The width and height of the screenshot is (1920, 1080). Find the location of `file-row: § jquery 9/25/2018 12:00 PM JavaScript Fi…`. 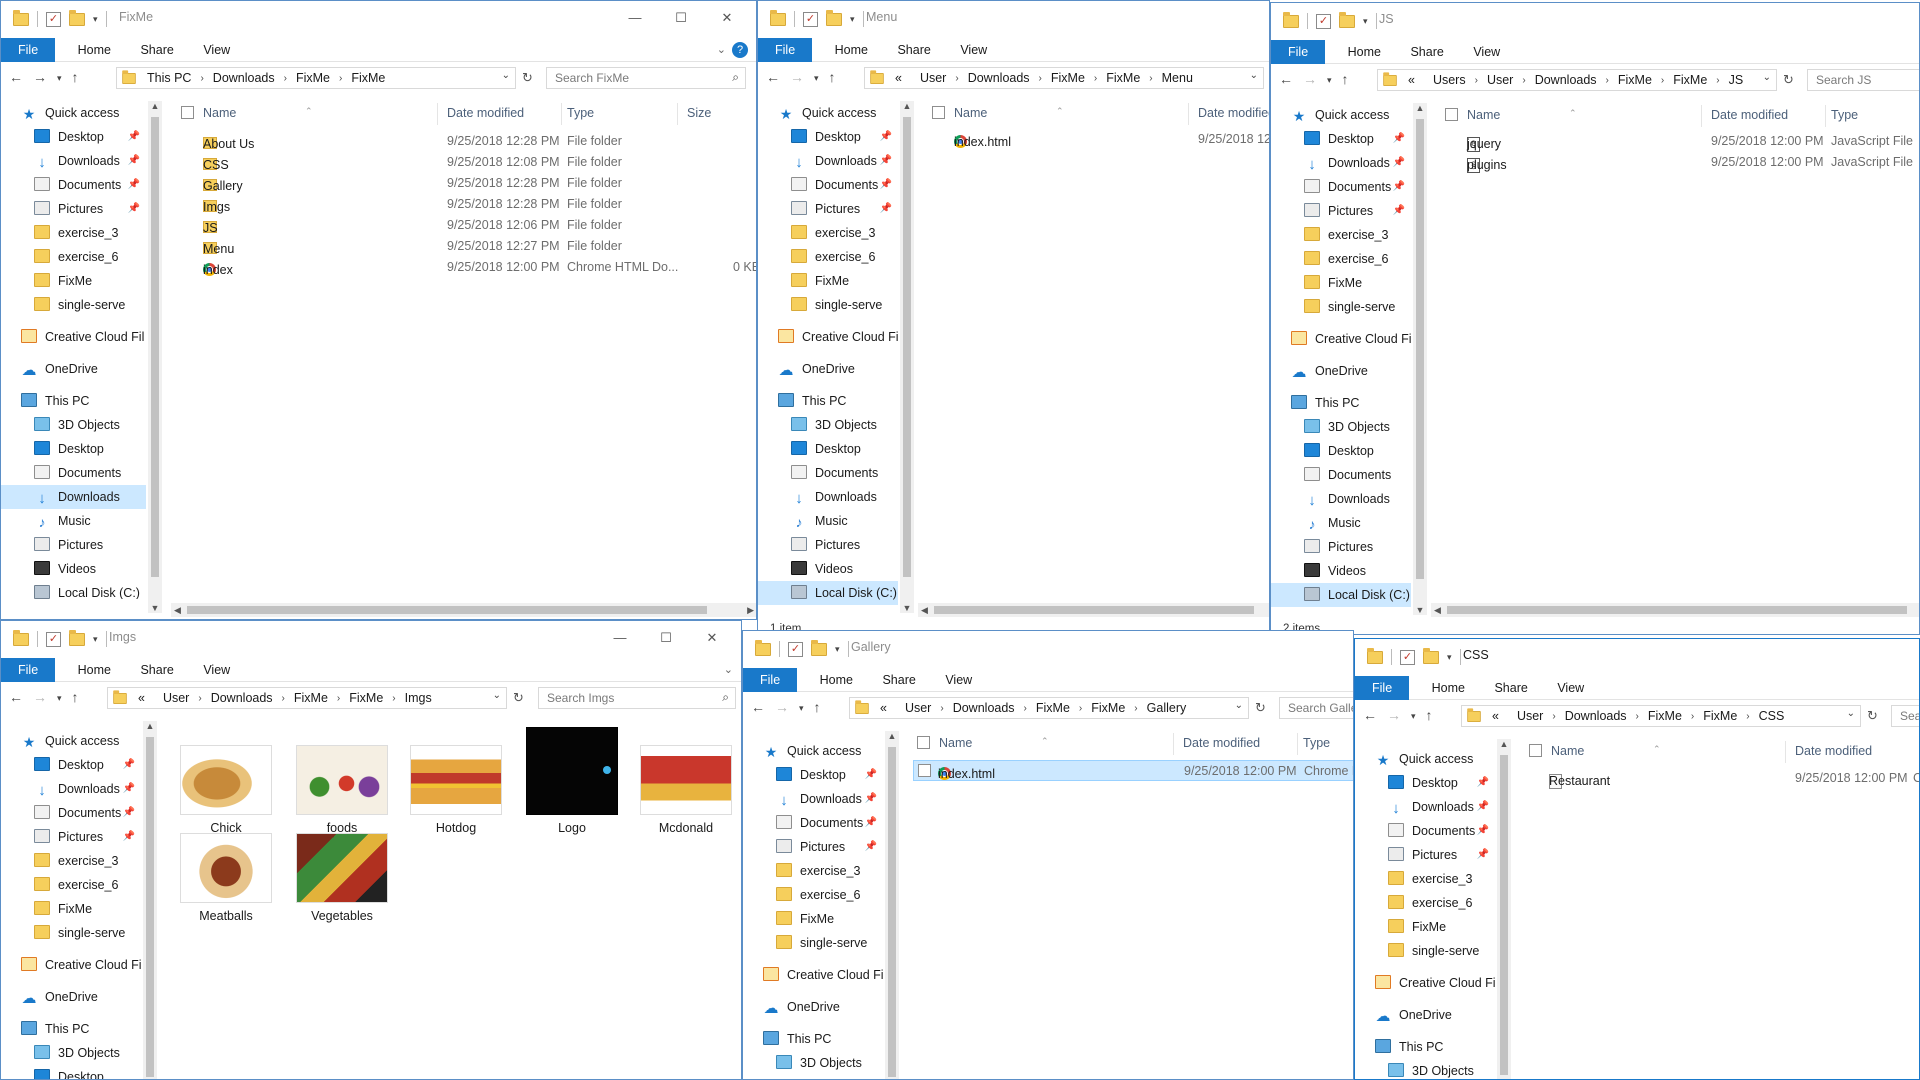

file-row: § jquery 9/25/2018 12:00 PM JavaScript Fi… is located at coordinates (1680, 141).